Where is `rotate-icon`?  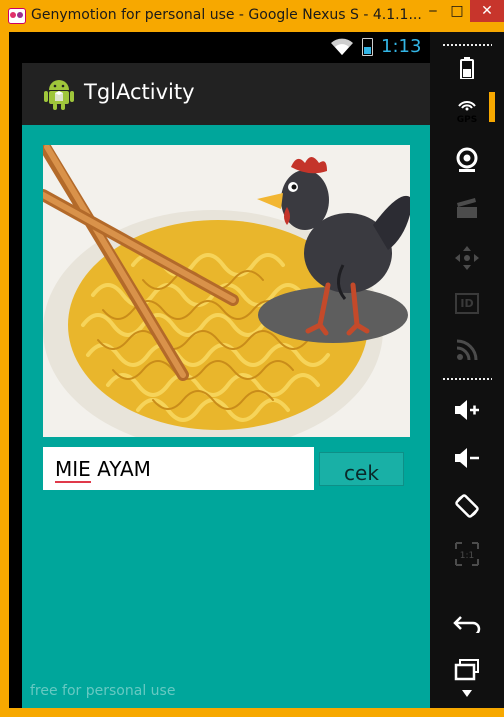
rotate-icon is located at coordinates (467, 506).